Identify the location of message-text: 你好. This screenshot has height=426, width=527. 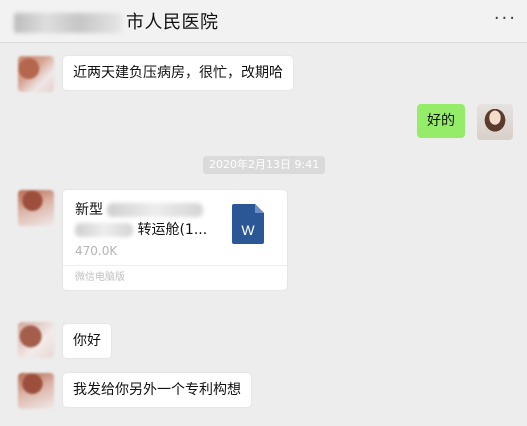
(87, 341).